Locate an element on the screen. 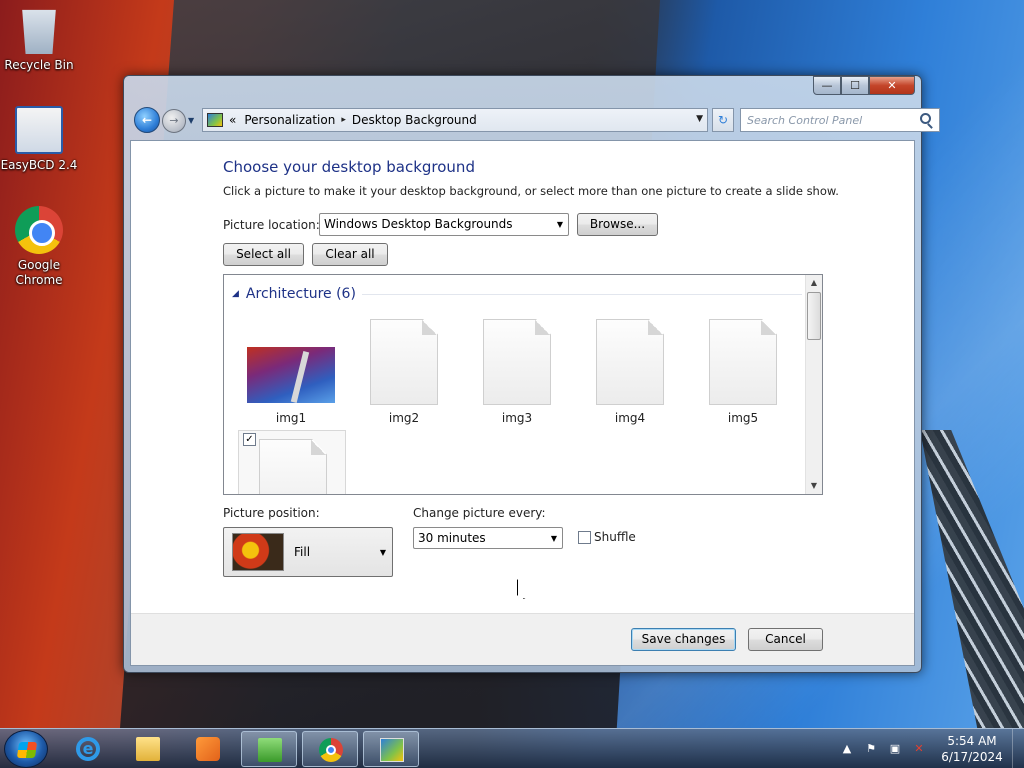 This screenshot has width=1024, height=768. desktop-icon-recycle-bin: Recycle Bin is located at coordinates (39, 39).